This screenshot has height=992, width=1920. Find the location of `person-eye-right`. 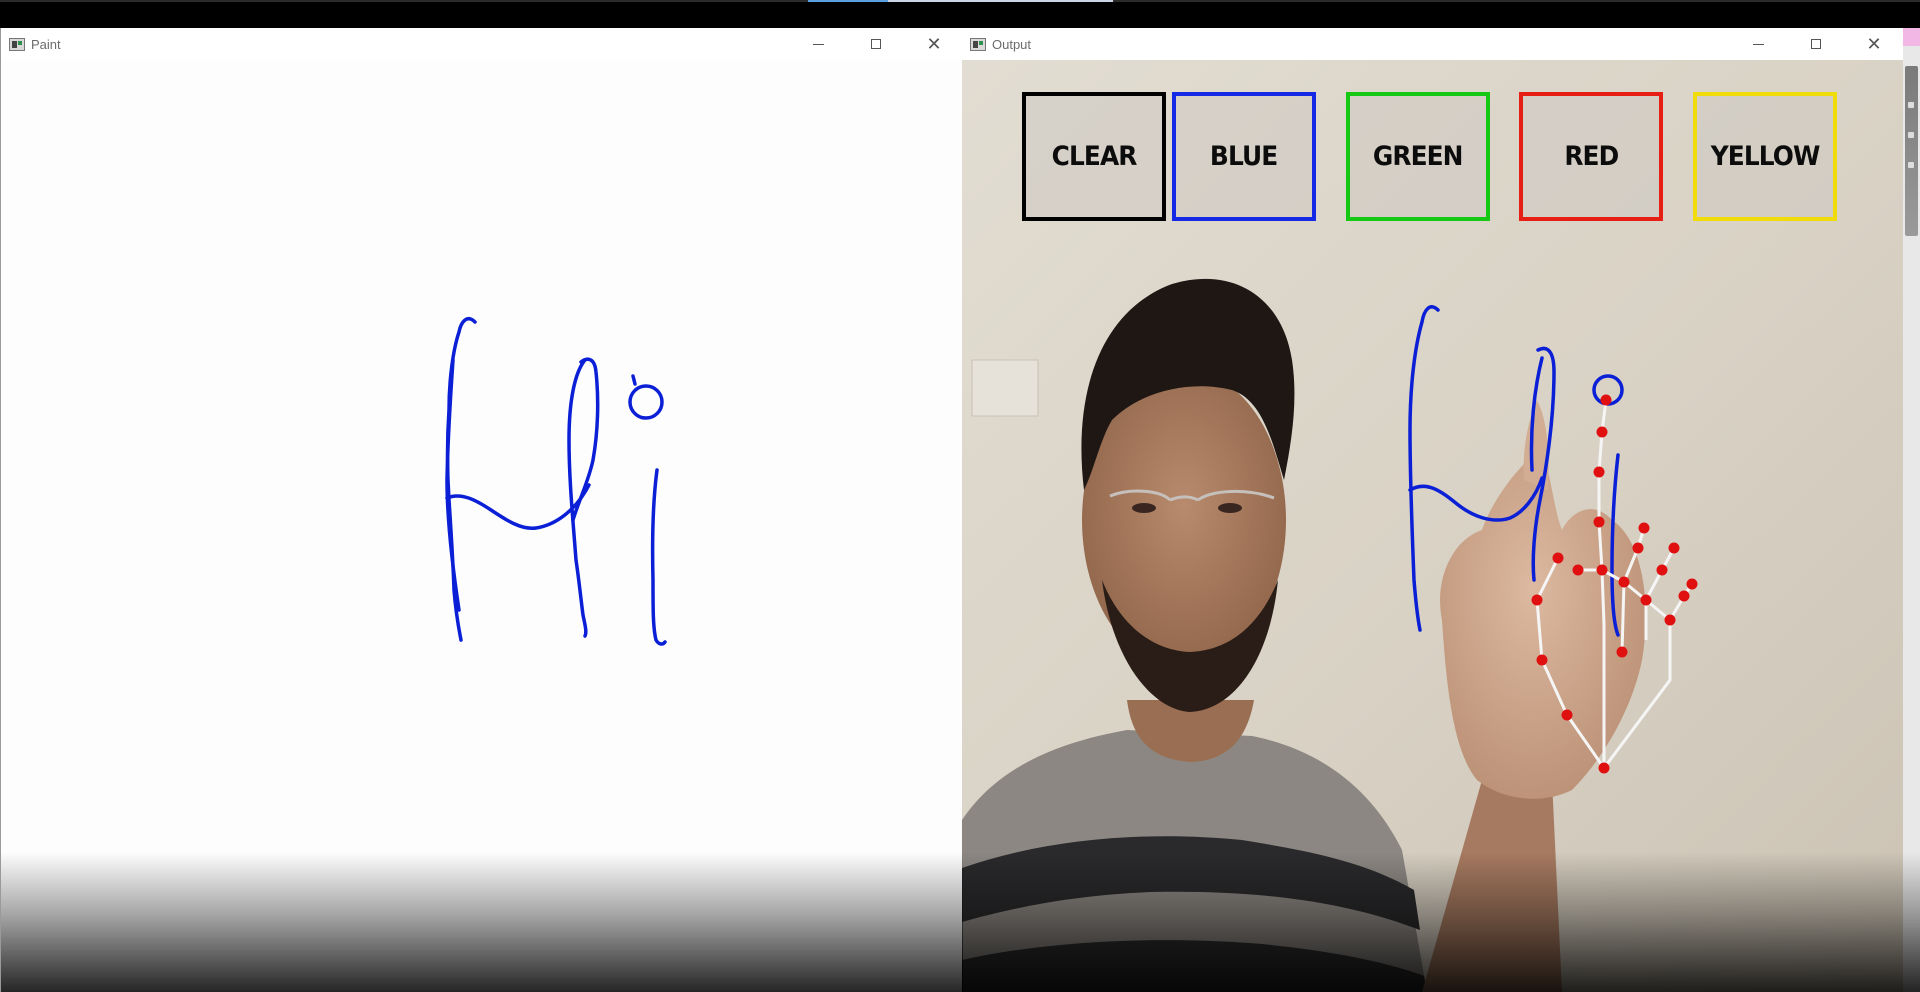

person-eye-right is located at coordinates (1230, 508).